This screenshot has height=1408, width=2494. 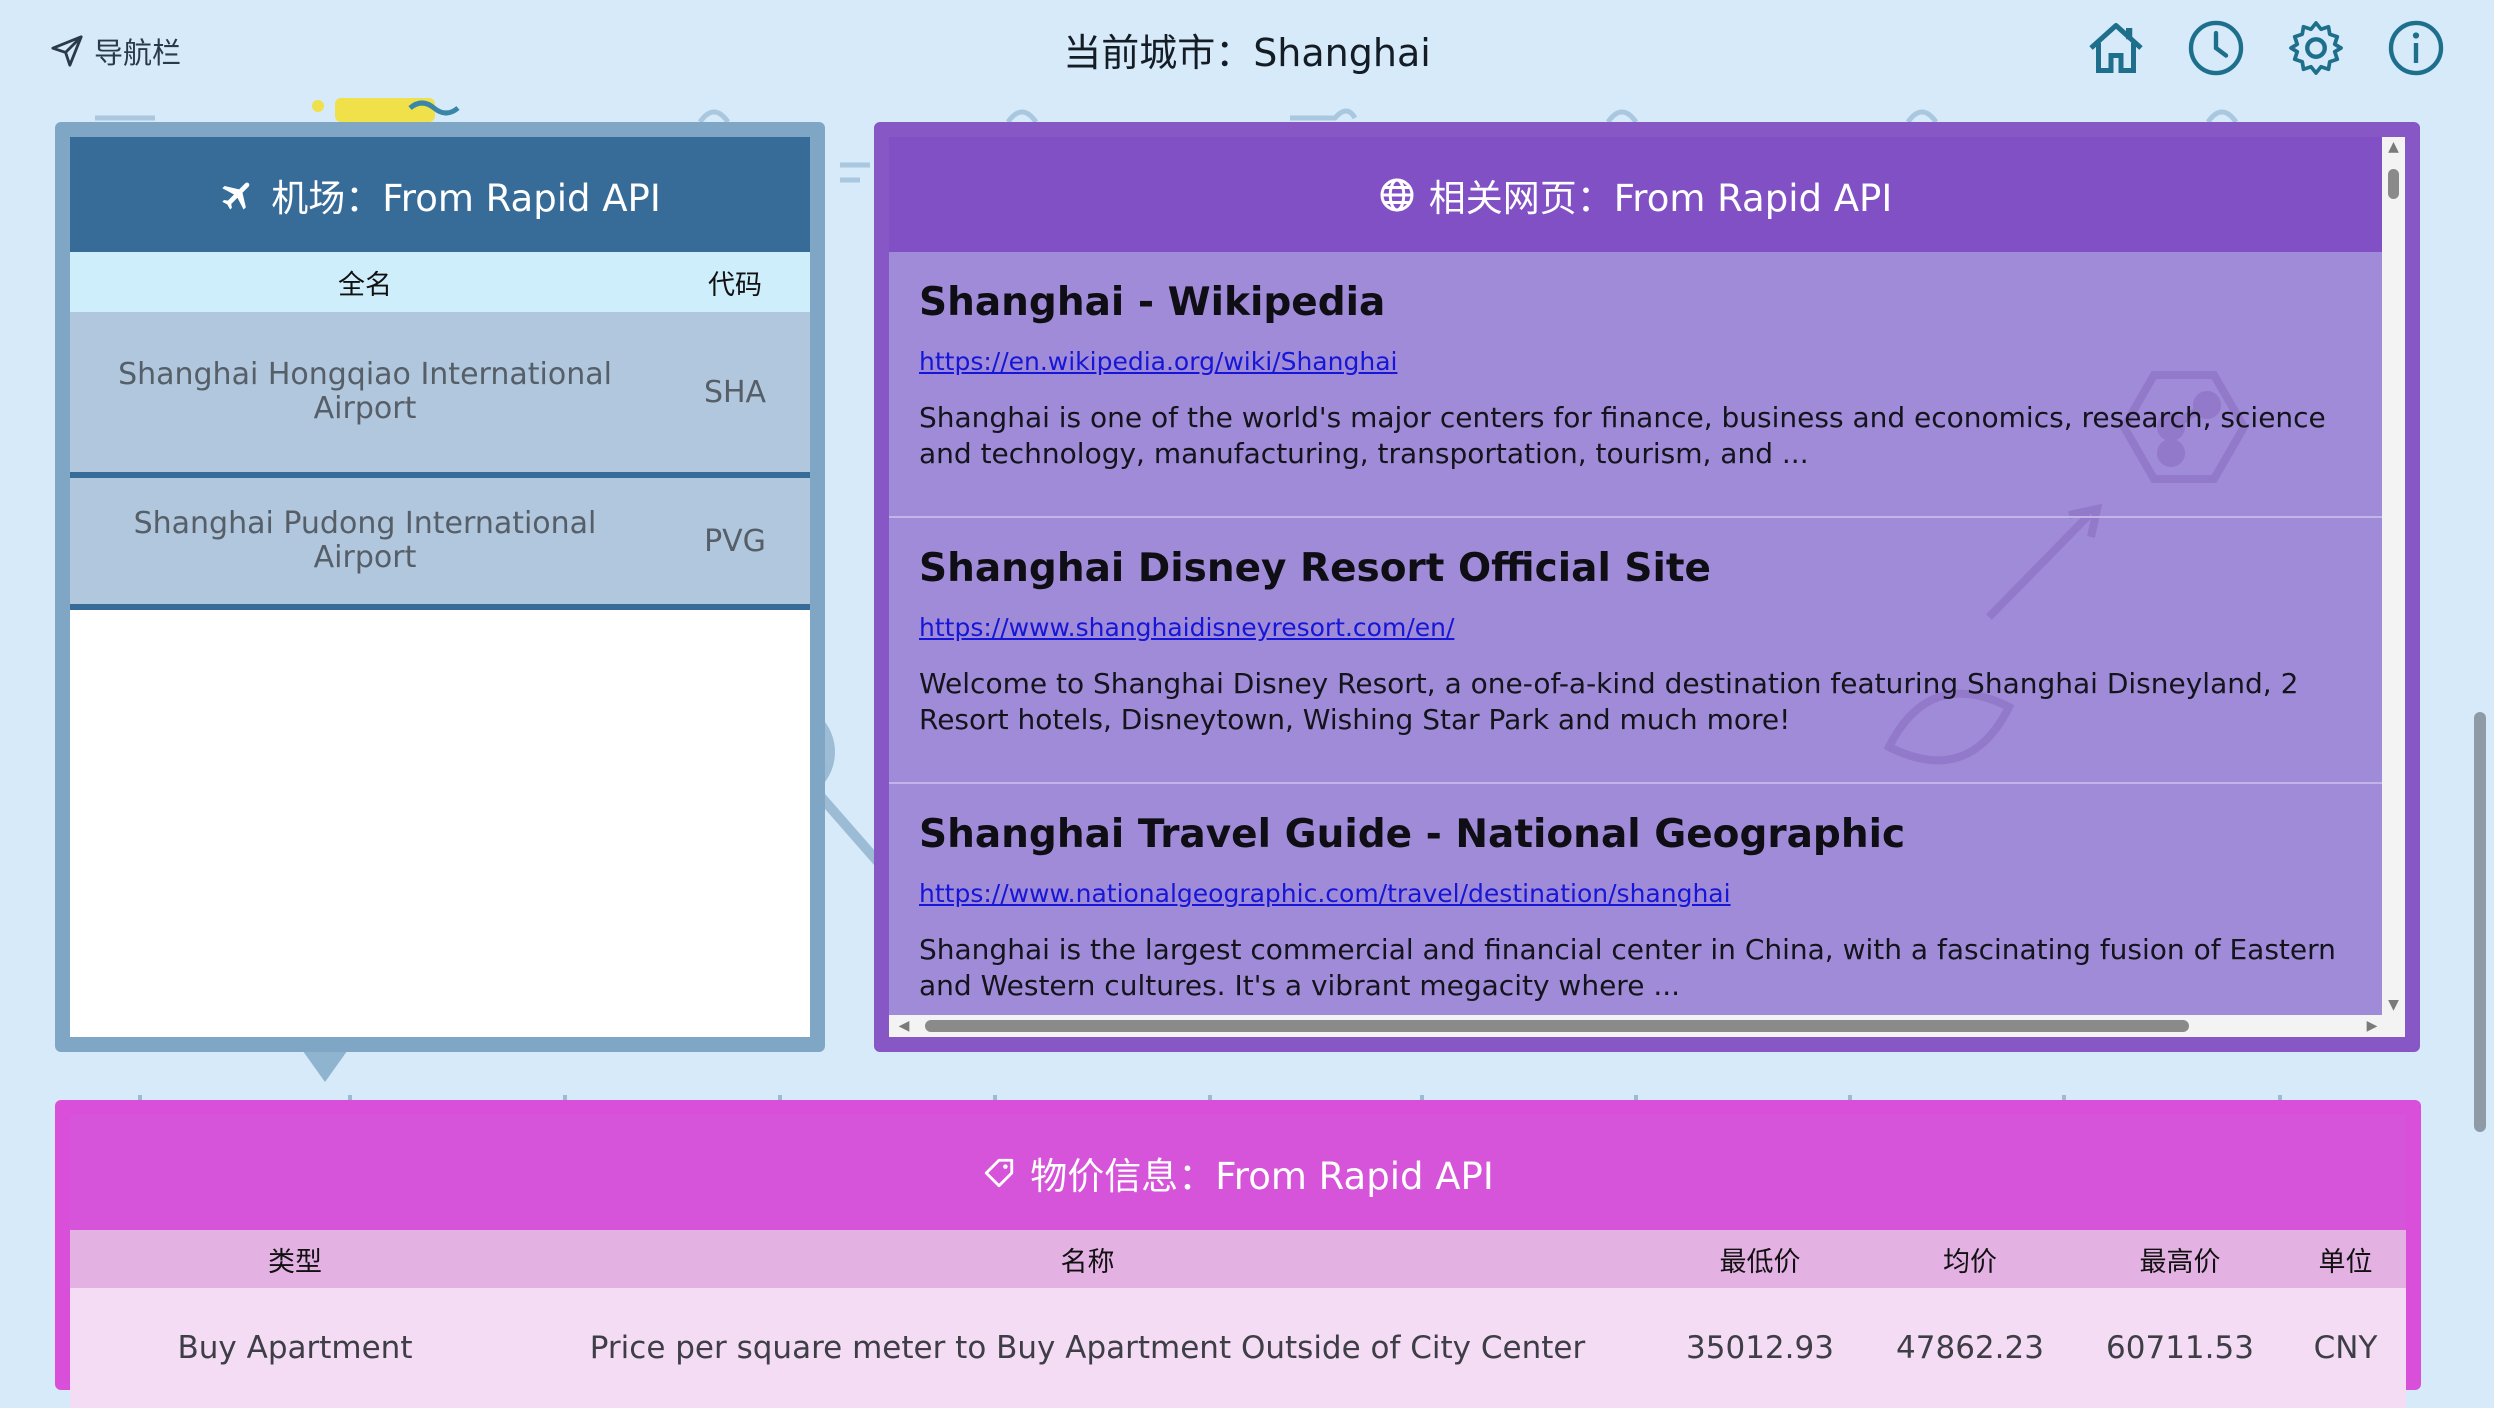 I want to click on column-header-min: 最低价, so click(x=1760, y=1262).